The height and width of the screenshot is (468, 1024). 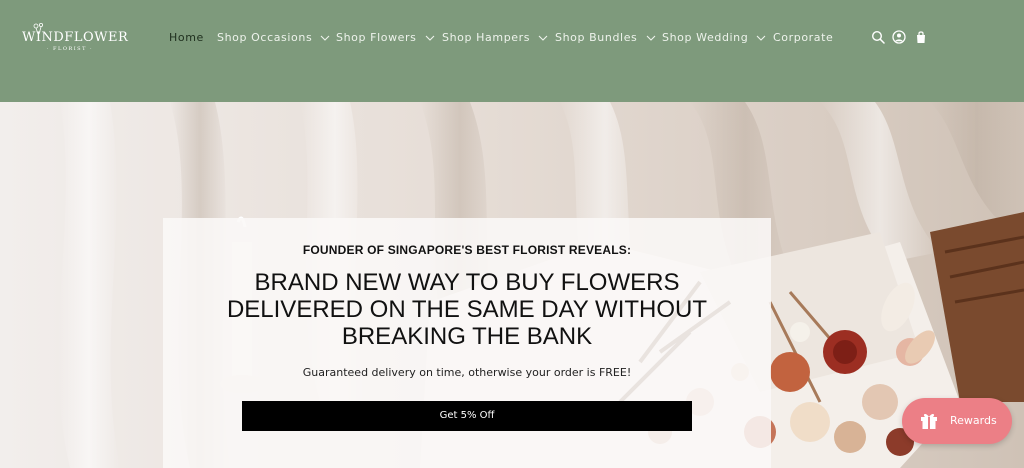 I want to click on nav-item-corporate: Corporate, so click(x=803, y=38).